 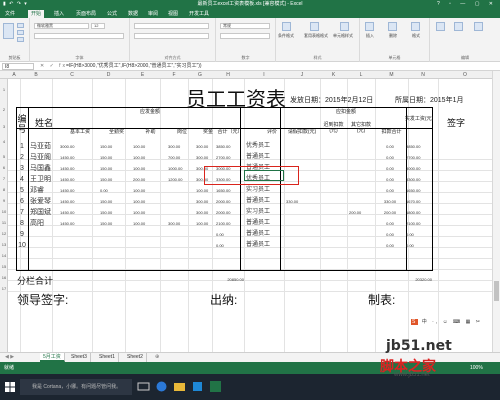 I want to click on font-style-buttons, so click(x=79, y=36).